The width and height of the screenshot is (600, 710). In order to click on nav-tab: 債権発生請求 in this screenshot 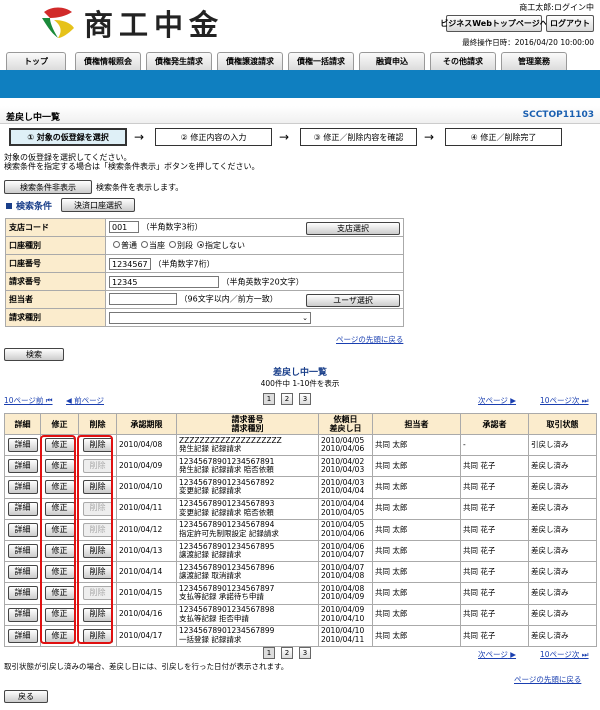, I will do `click(179, 61)`.